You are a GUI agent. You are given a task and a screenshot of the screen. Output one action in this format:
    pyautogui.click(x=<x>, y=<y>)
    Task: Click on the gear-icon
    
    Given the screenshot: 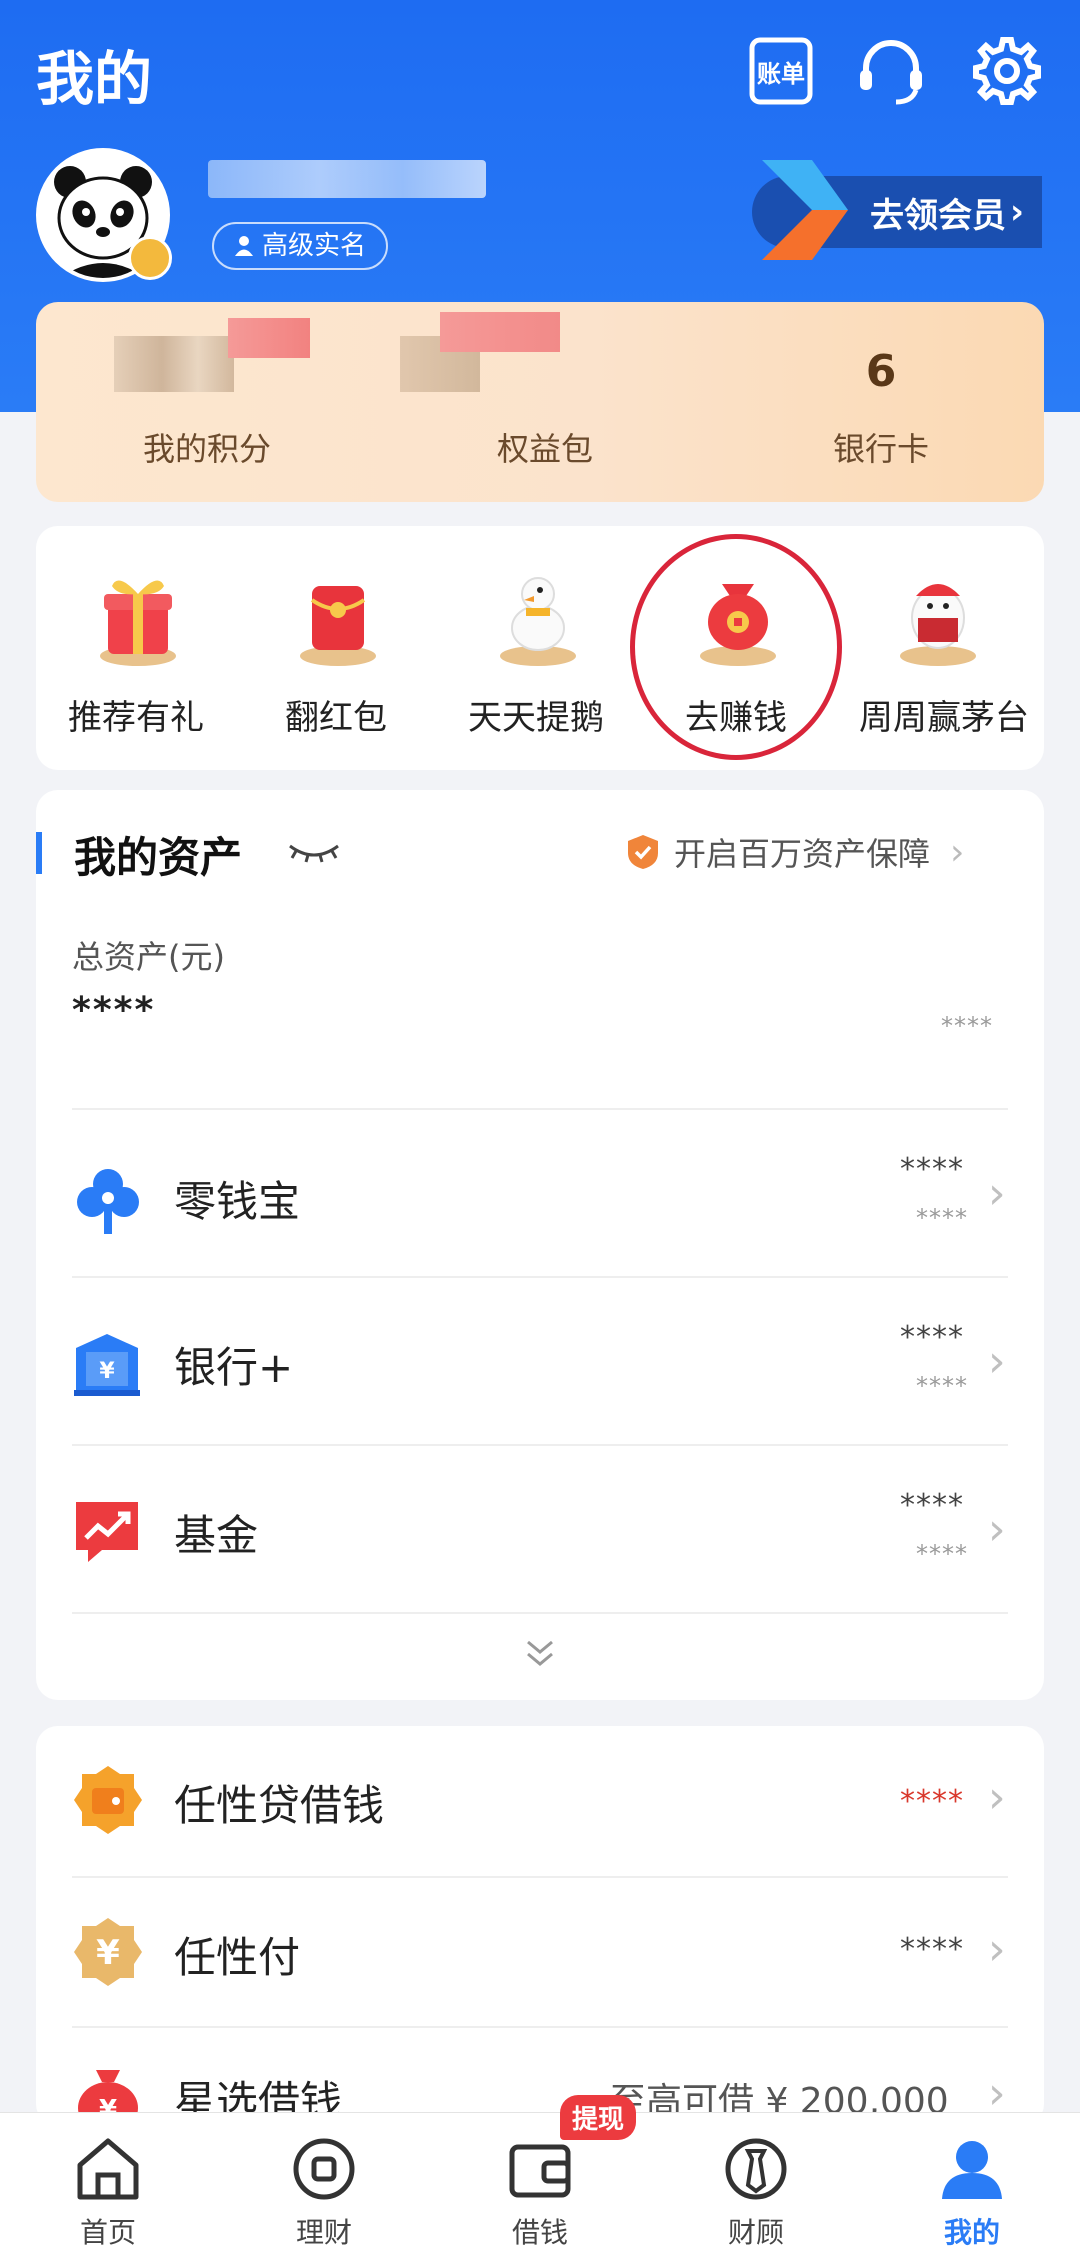 What is the action you would take?
    pyautogui.click(x=1007, y=71)
    